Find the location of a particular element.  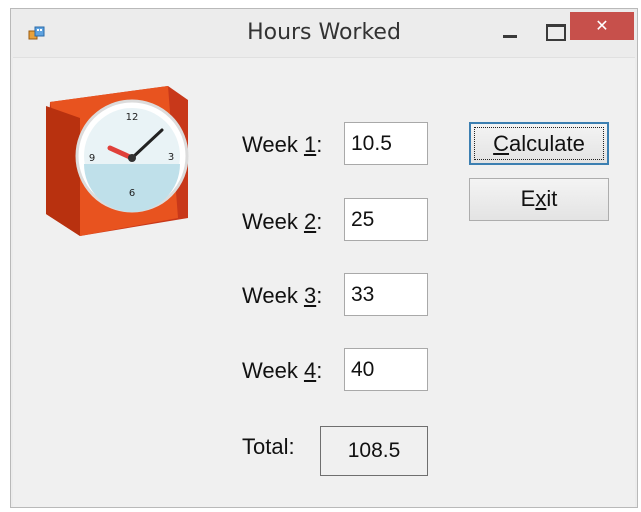

svg-text: 6 is located at coordinates (132, 193).